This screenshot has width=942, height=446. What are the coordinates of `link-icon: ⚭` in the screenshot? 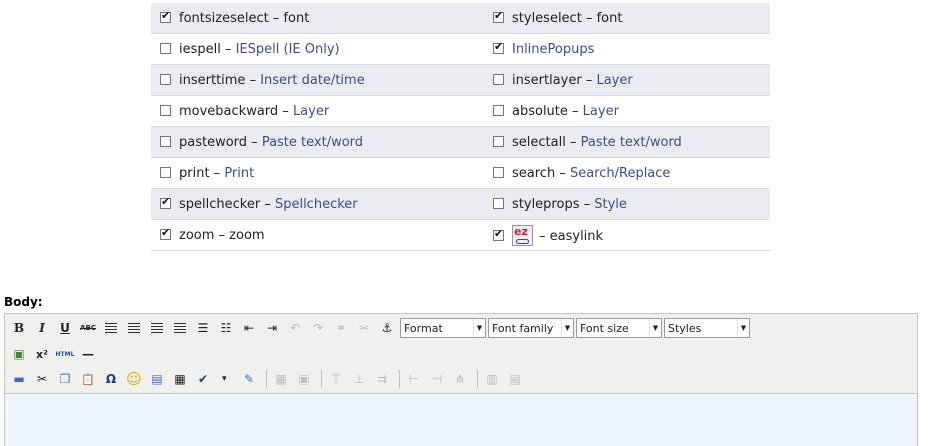 It's located at (341, 328).